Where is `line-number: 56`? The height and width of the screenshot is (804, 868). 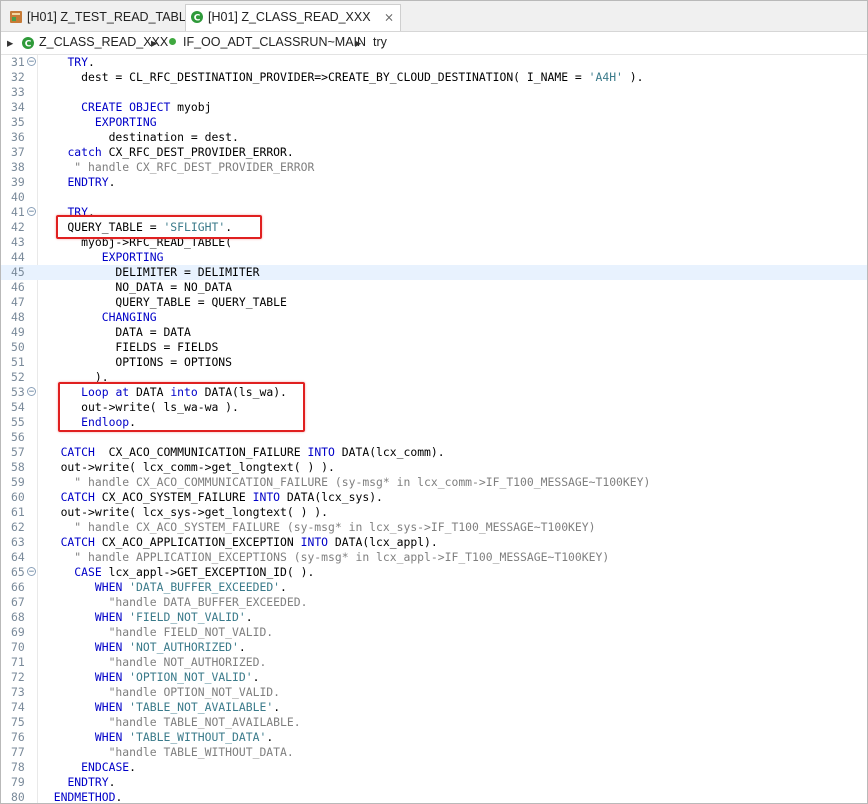 line-number: 56 is located at coordinates (18, 437).